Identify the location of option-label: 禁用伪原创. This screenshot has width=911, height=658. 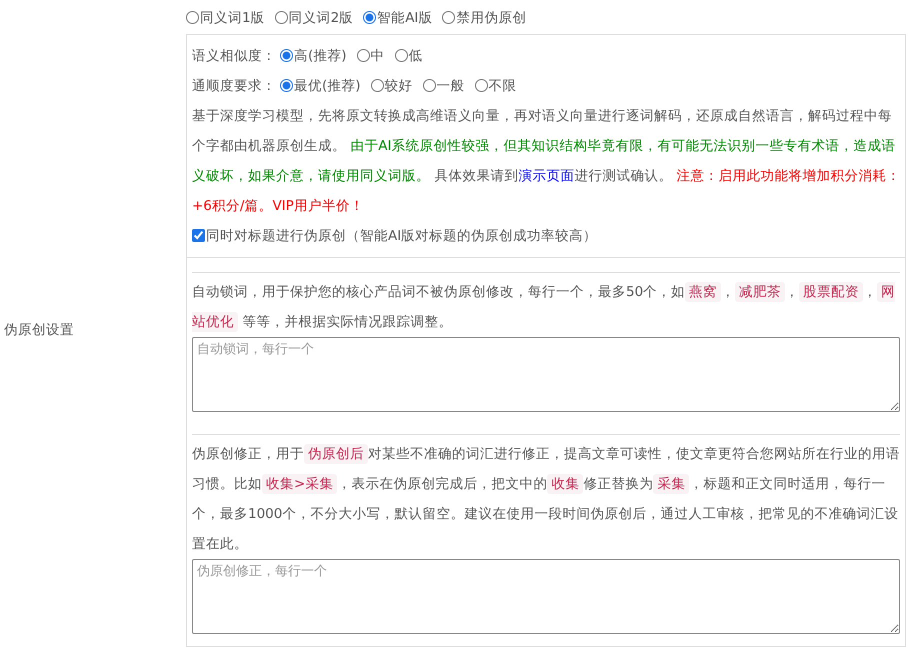
(491, 18).